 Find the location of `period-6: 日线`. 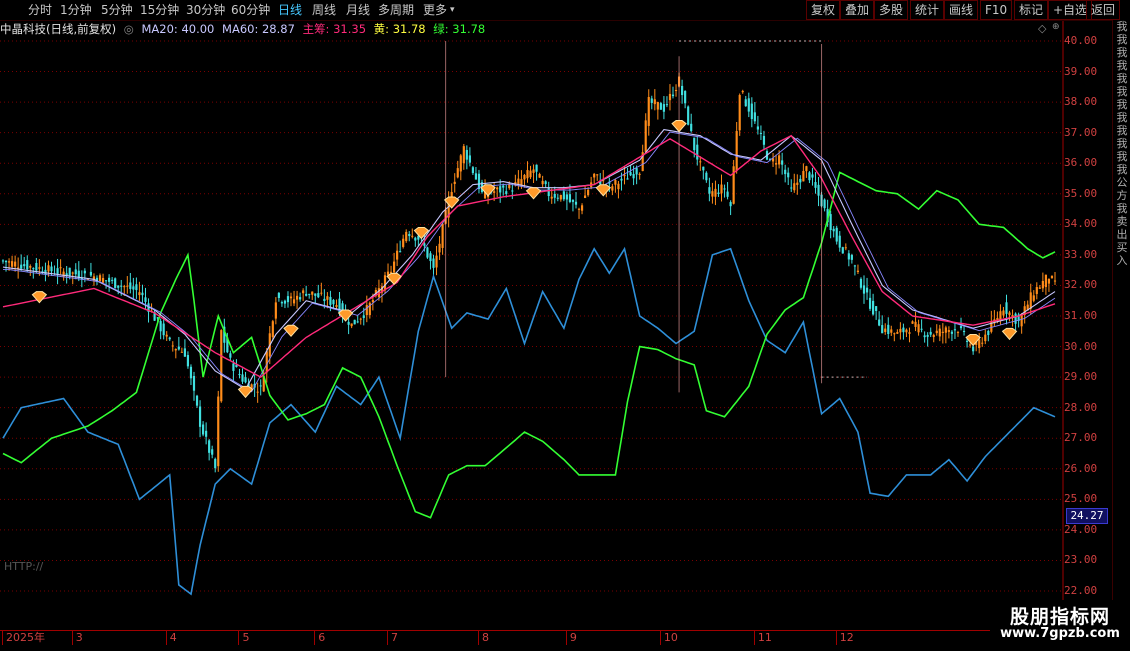

period-6: 日线 is located at coordinates (290, 10).